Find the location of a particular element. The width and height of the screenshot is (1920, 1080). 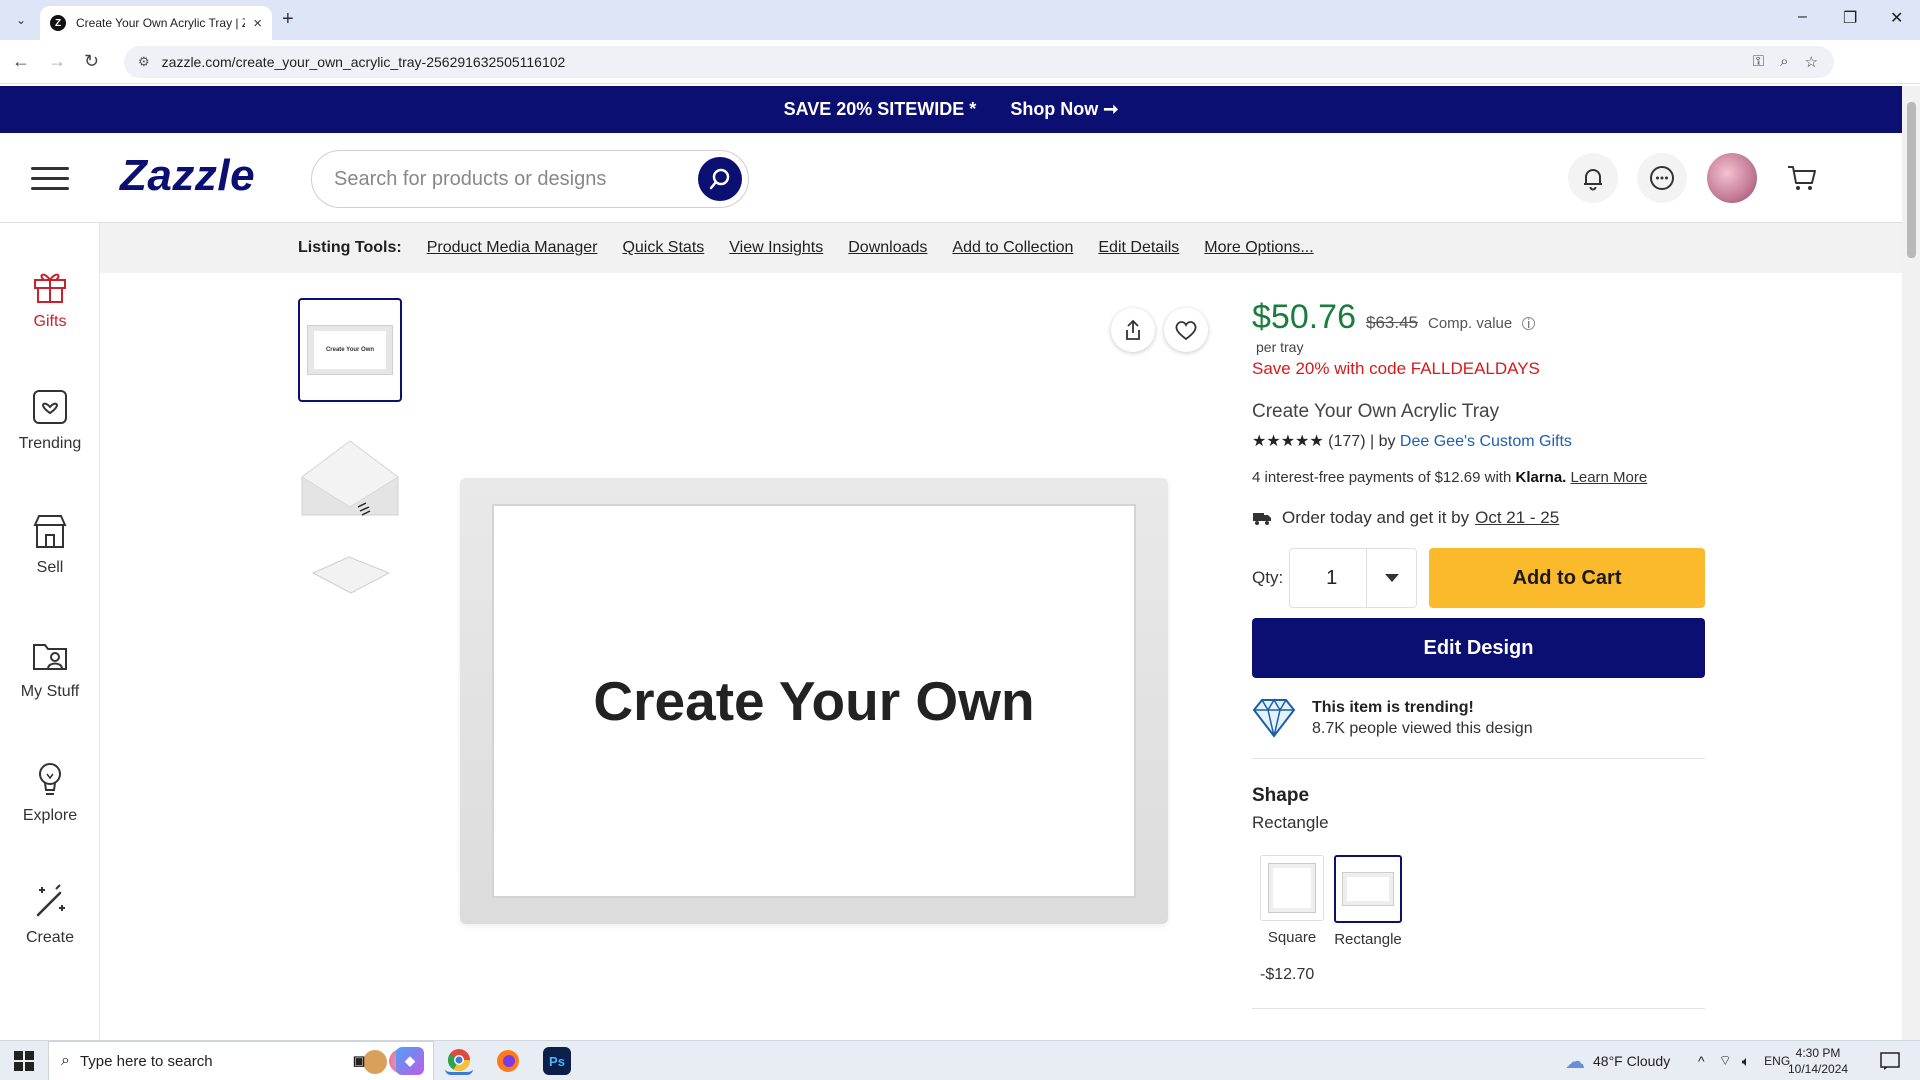

comp-value-label: Comp. value is located at coordinates (1470, 323).